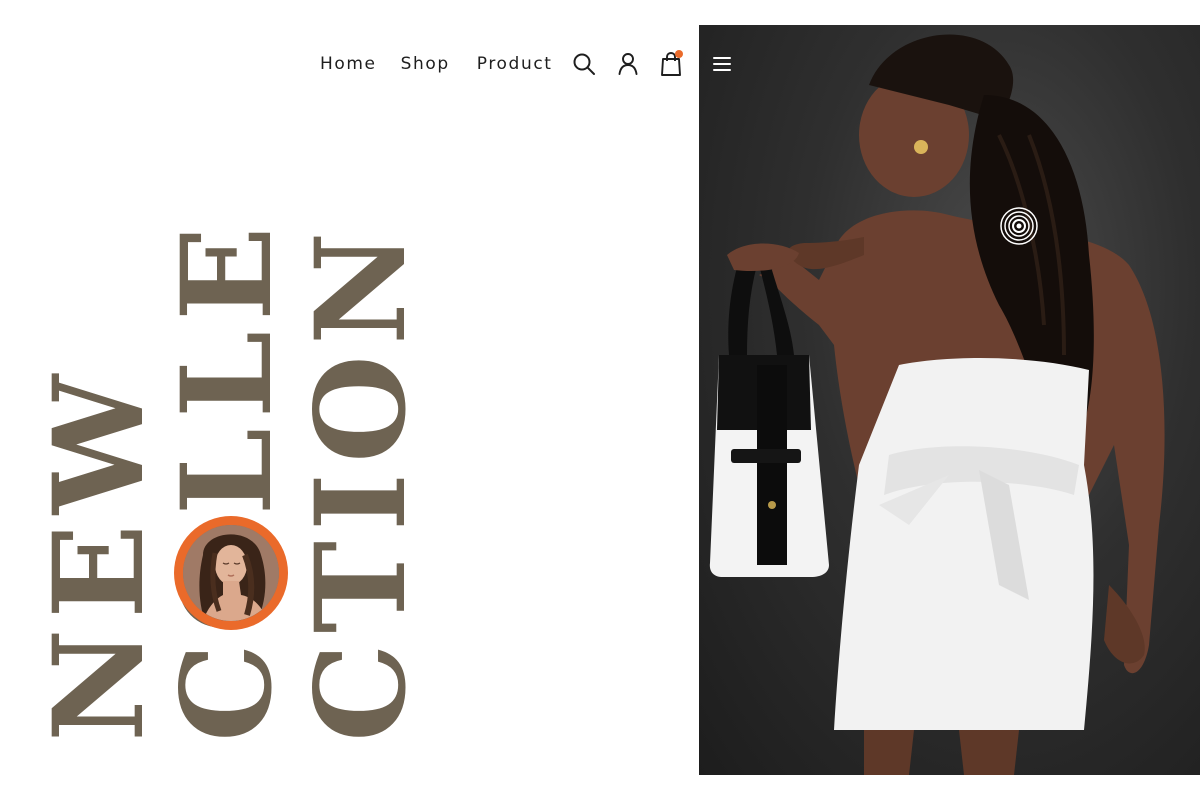  What do you see at coordinates (425, 64) in the screenshot?
I see `nav-link-shop: Shop` at bounding box center [425, 64].